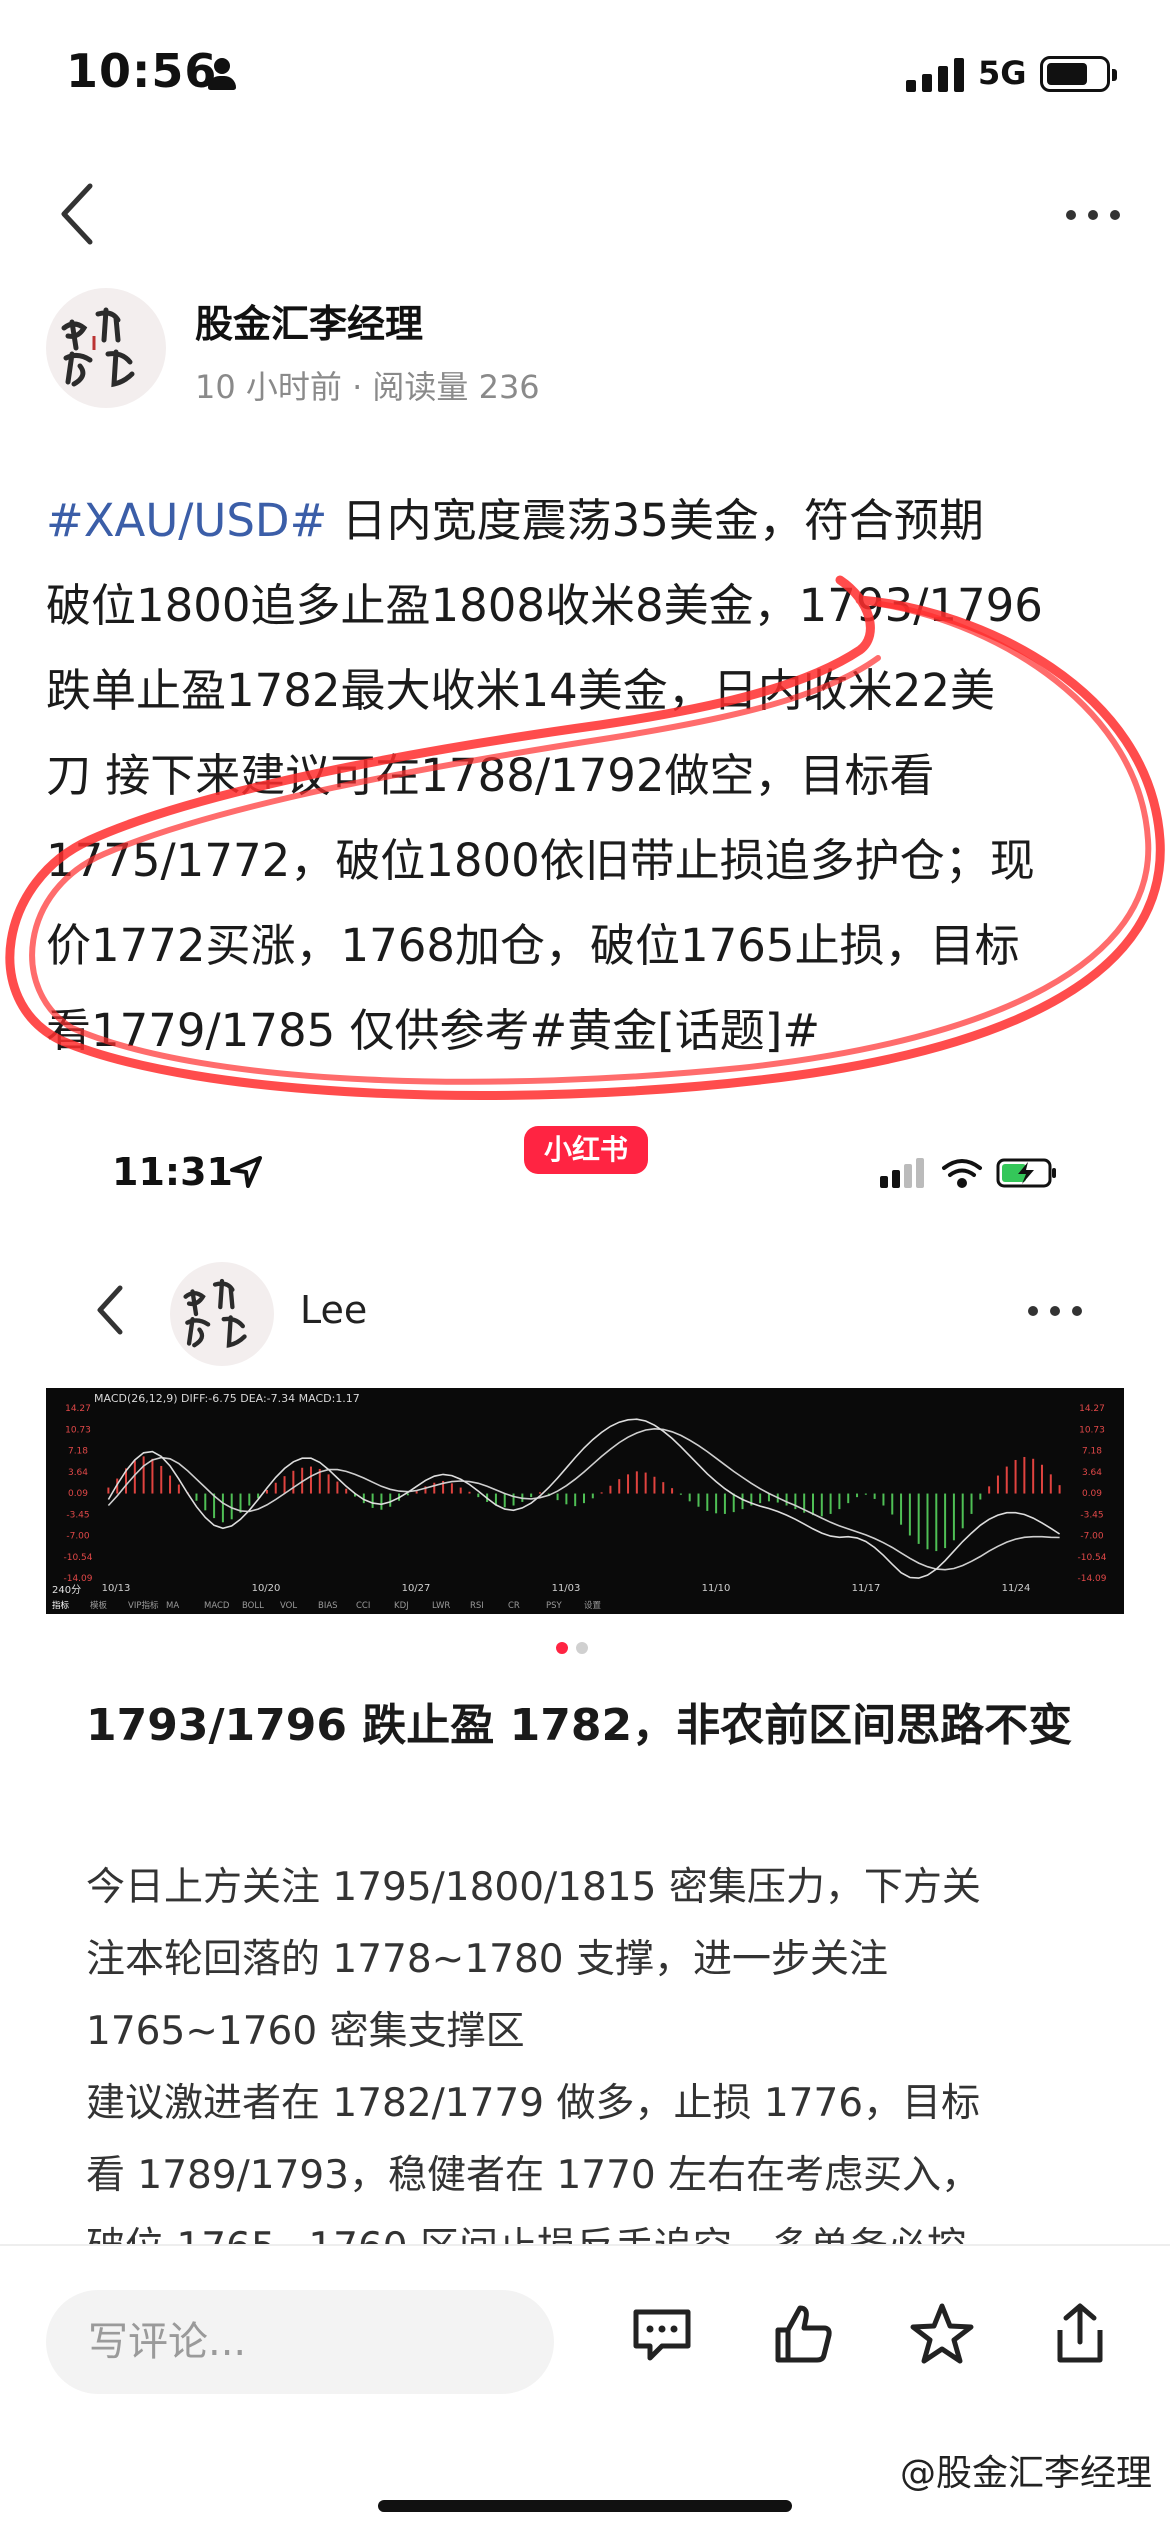  Describe the element at coordinates (1025, 2473) in the screenshot. I see `watermark: @股金汇李经理` at that location.